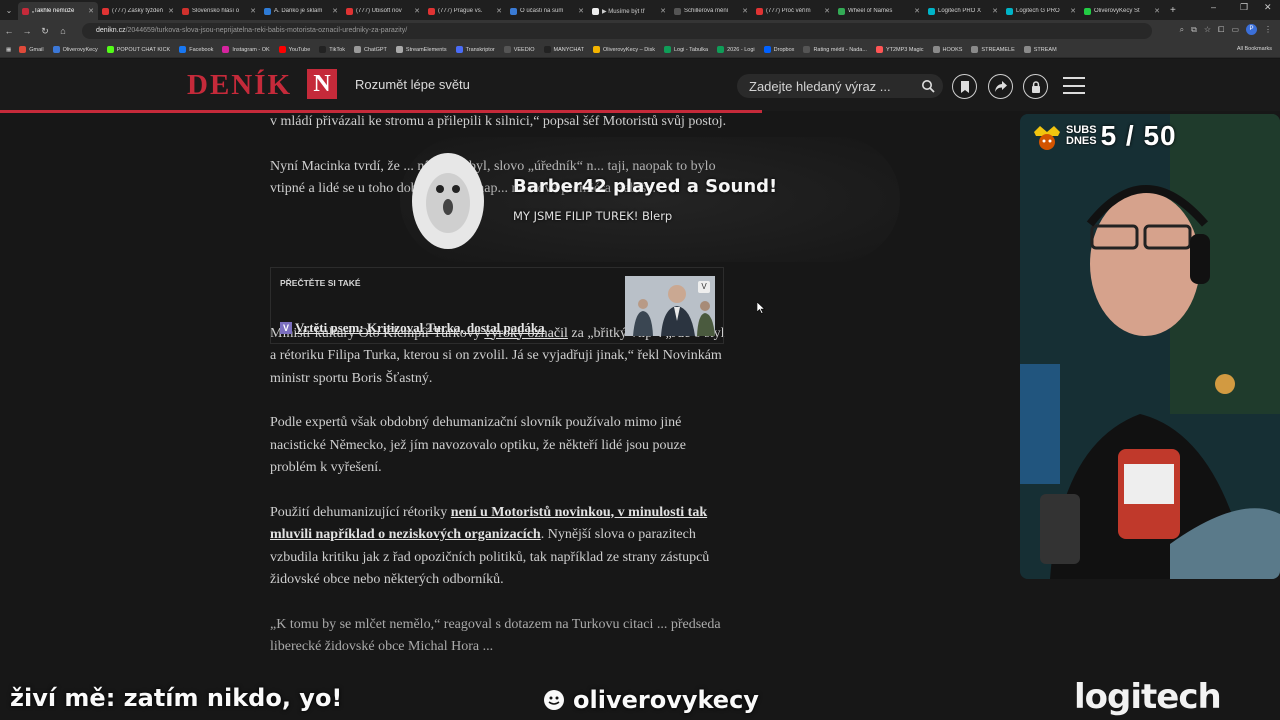 The width and height of the screenshot is (1280, 720). What do you see at coordinates (58, 11) in the screenshot?
I see `browser-tab: „Takhle nemůže ✕` at bounding box center [58, 11].